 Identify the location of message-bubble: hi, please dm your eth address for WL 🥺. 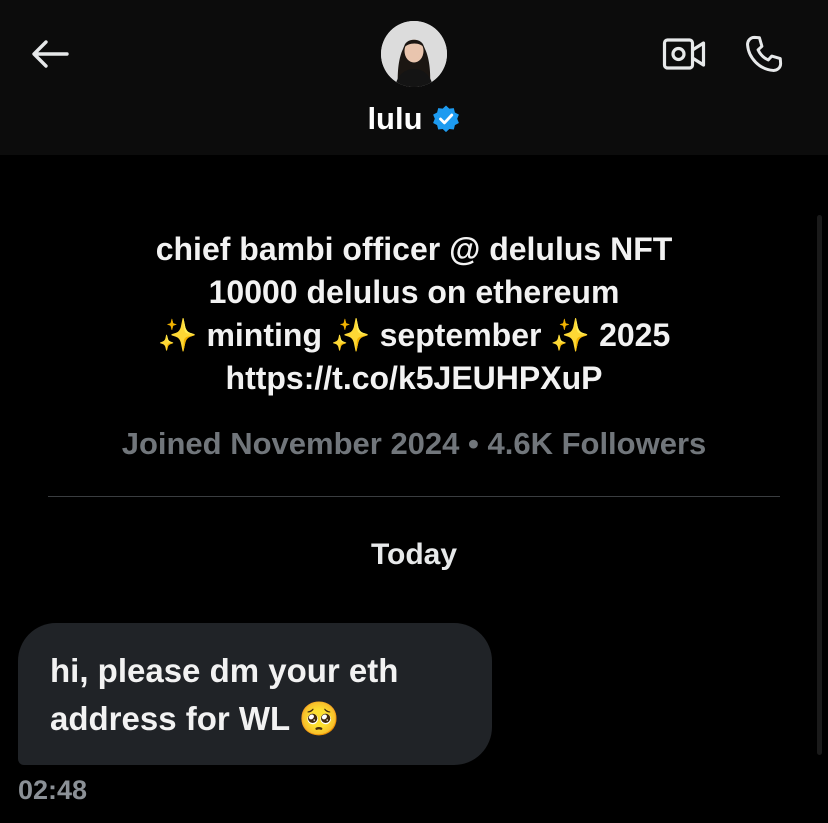
(255, 694).